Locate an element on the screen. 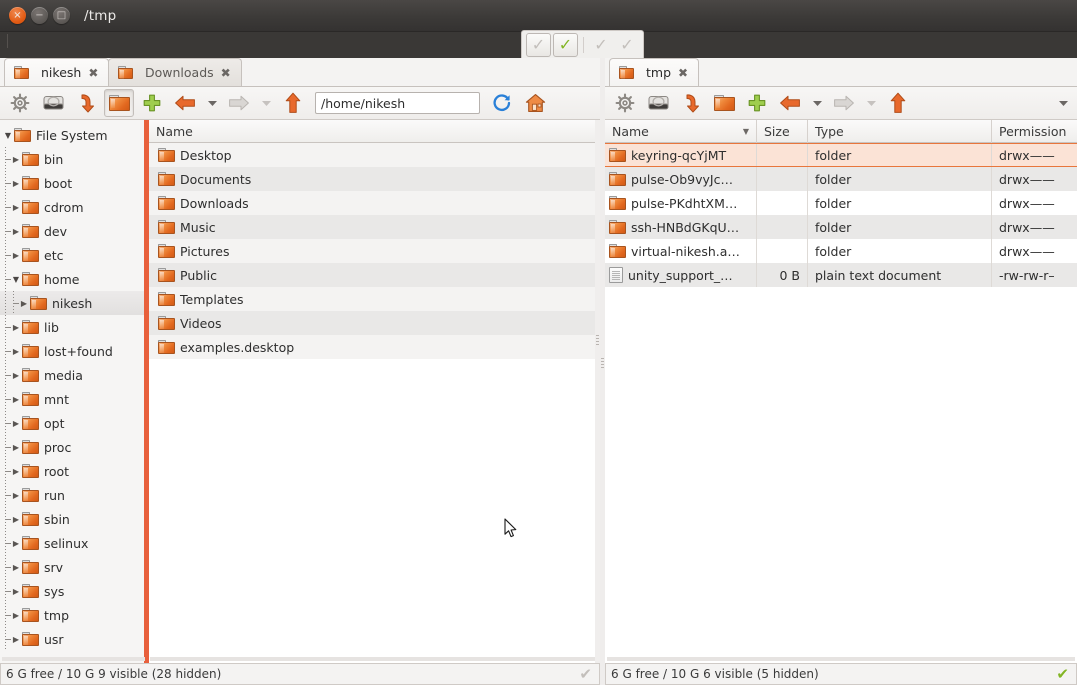 The height and width of the screenshot is (685, 1077). tab-downloads: Downloads ✖ is located at coordinates (175, 72).